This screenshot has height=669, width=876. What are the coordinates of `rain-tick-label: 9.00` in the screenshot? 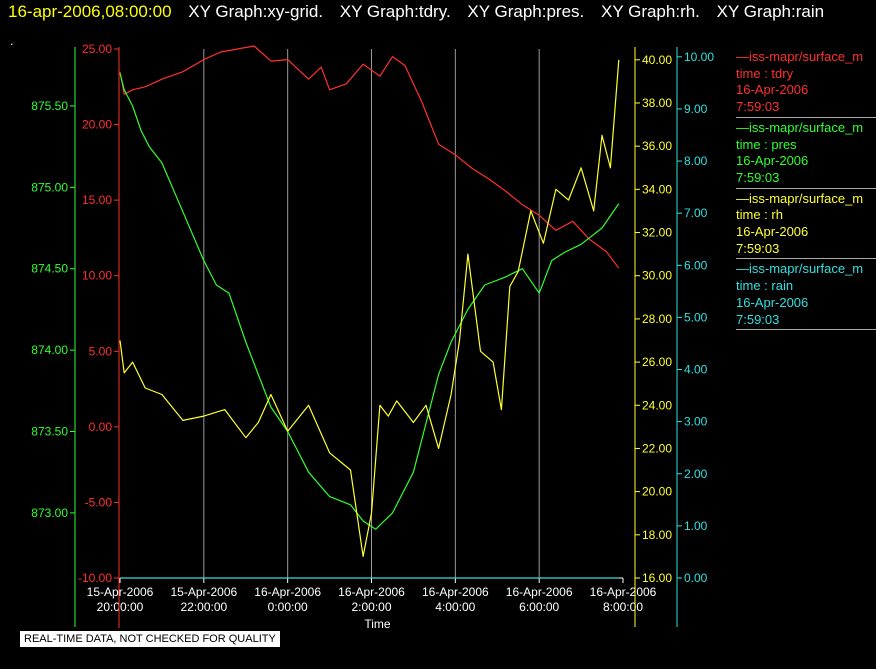 It's located at (696, 109).